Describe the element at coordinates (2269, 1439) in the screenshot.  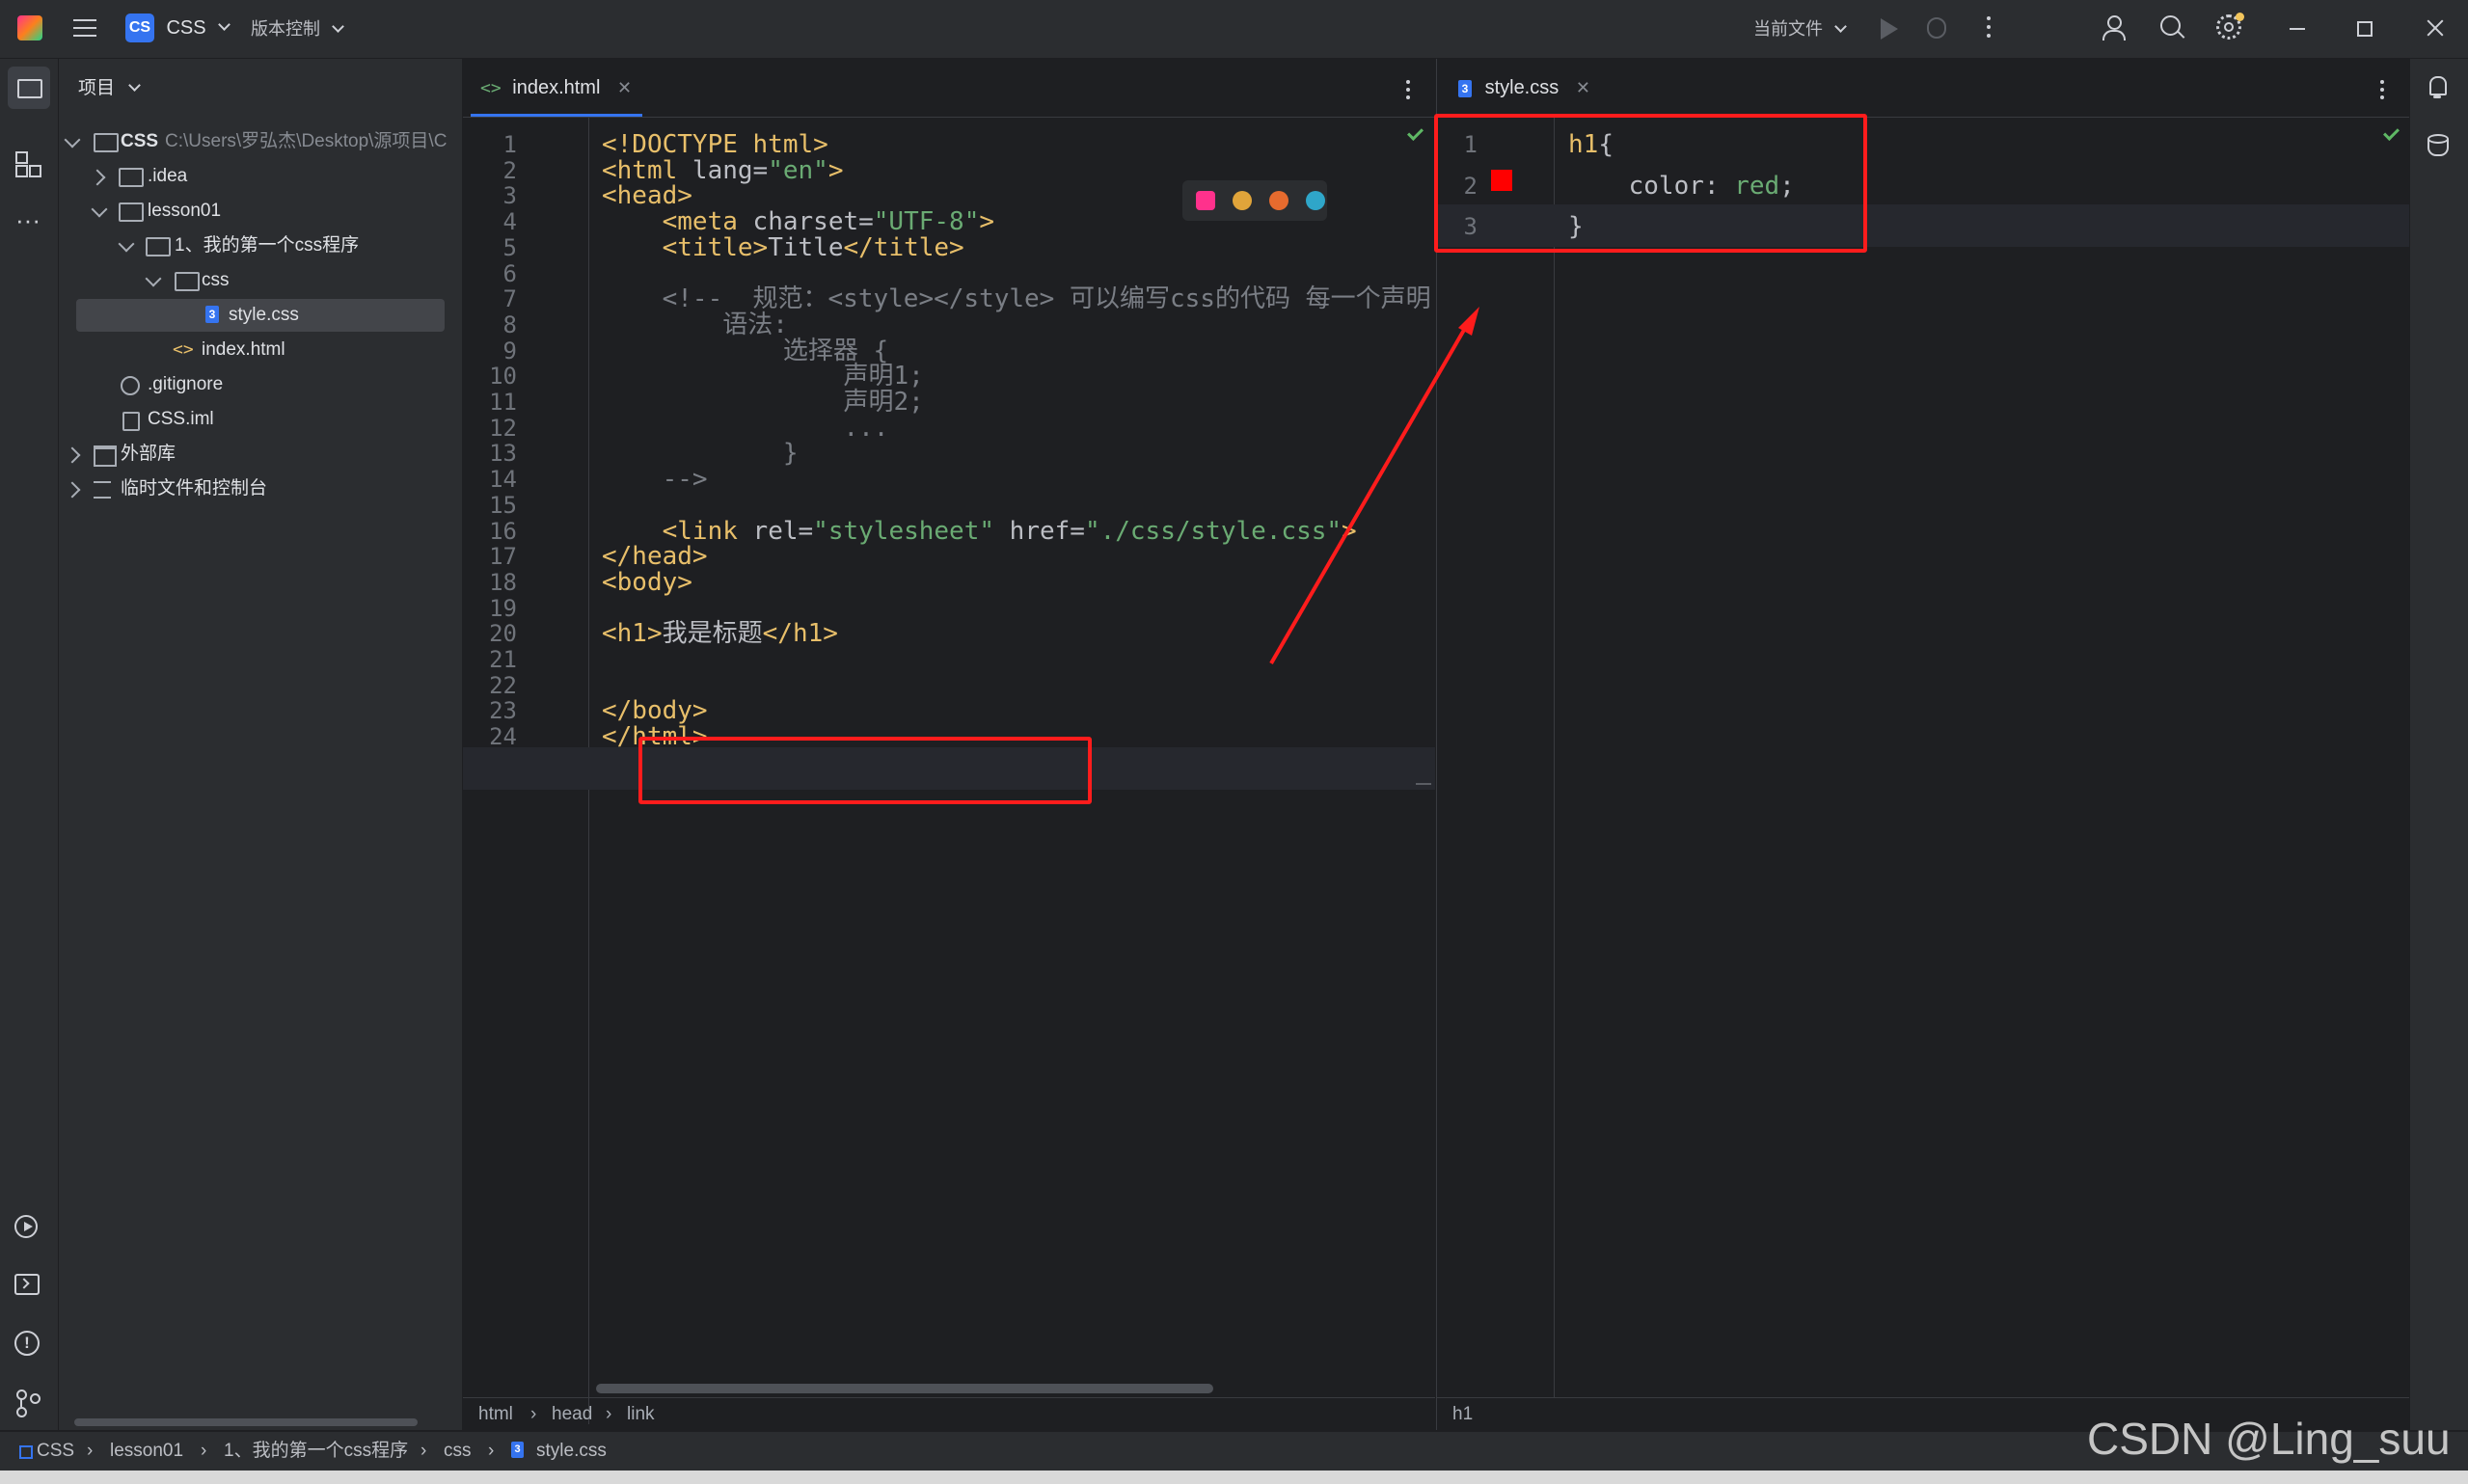
I see `watermark: CSDN @Ling_suu` at that location.